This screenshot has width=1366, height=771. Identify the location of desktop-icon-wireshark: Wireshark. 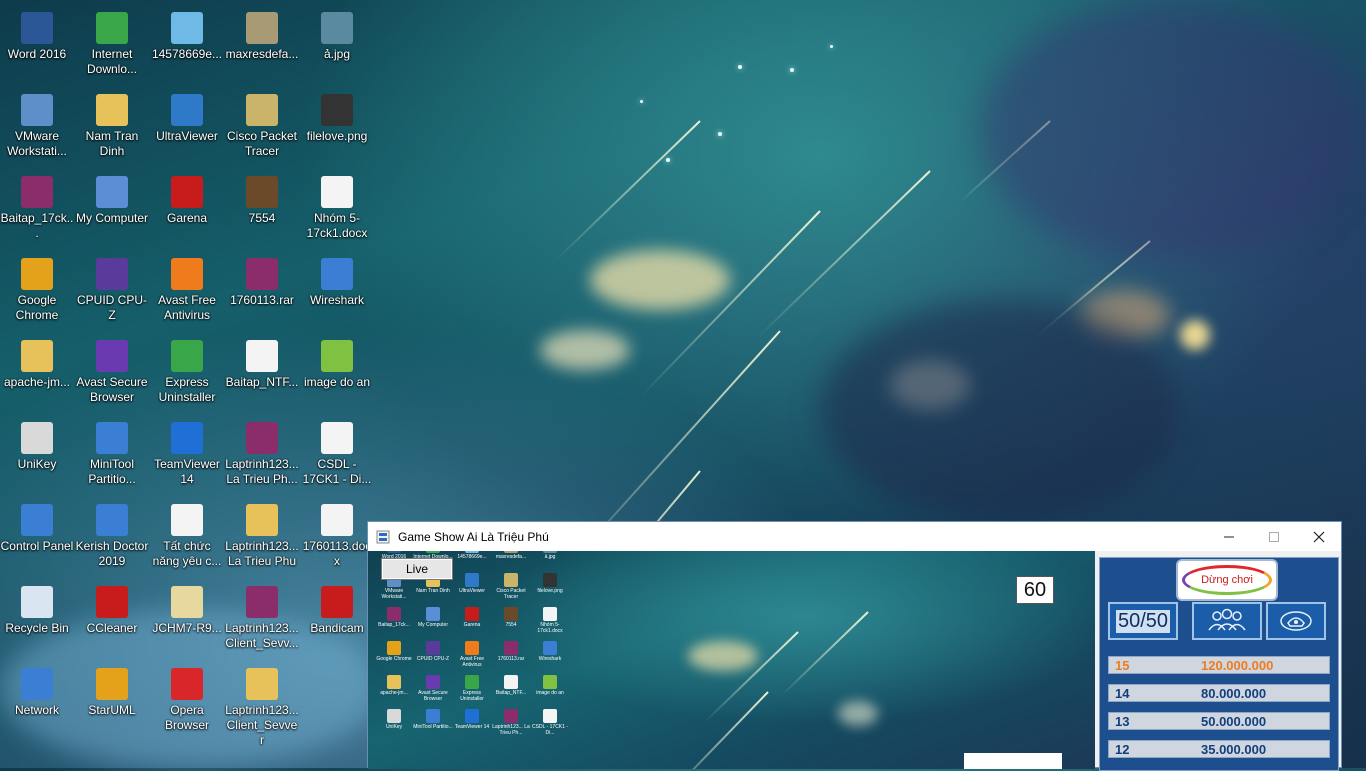
(337, 294).